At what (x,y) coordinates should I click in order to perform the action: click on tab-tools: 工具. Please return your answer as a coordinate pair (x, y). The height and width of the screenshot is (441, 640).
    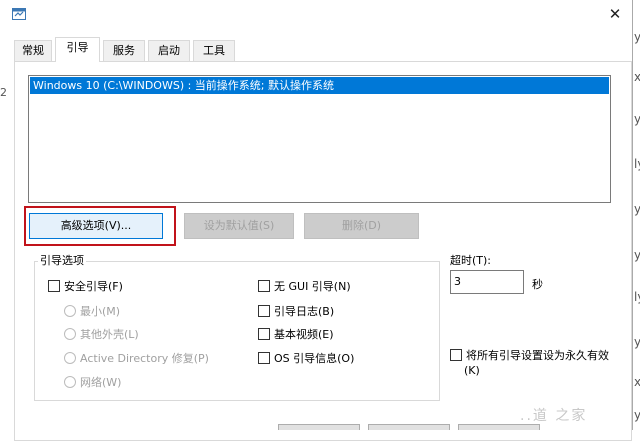
    Looking at the image, I should click on (214, 50).